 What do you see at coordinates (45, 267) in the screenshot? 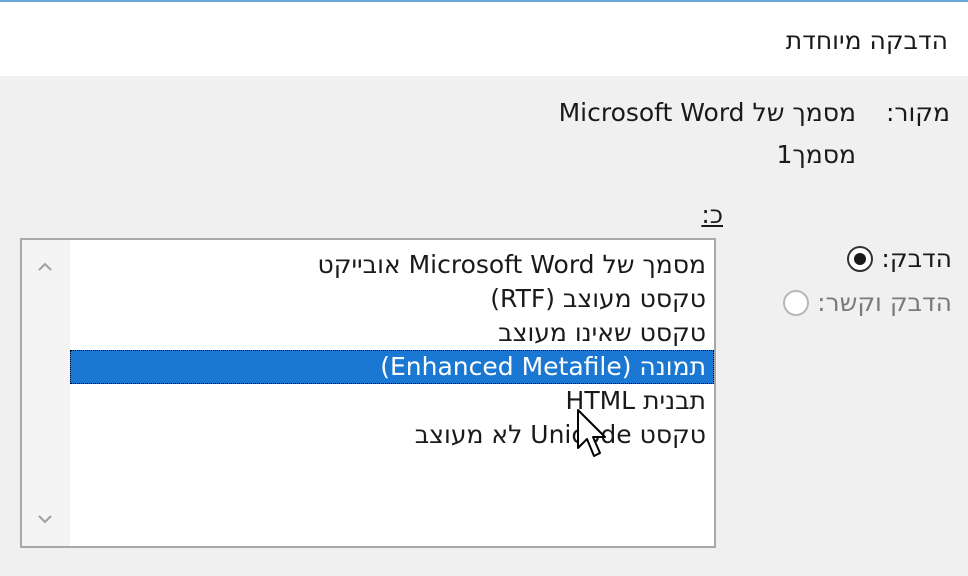
I see `scroll-up-icon` at bounding box center [45, 267].